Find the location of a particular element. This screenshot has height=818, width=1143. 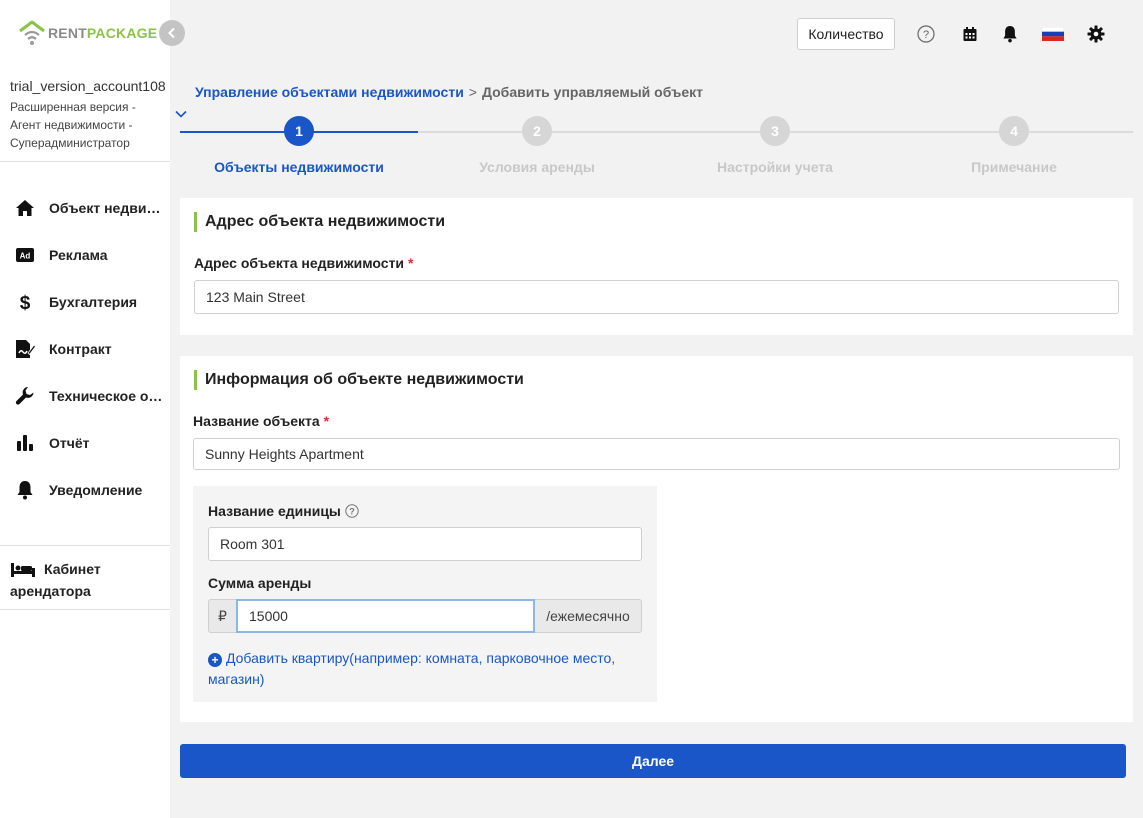

help-icon: ? is located at coordinates (926, 34).